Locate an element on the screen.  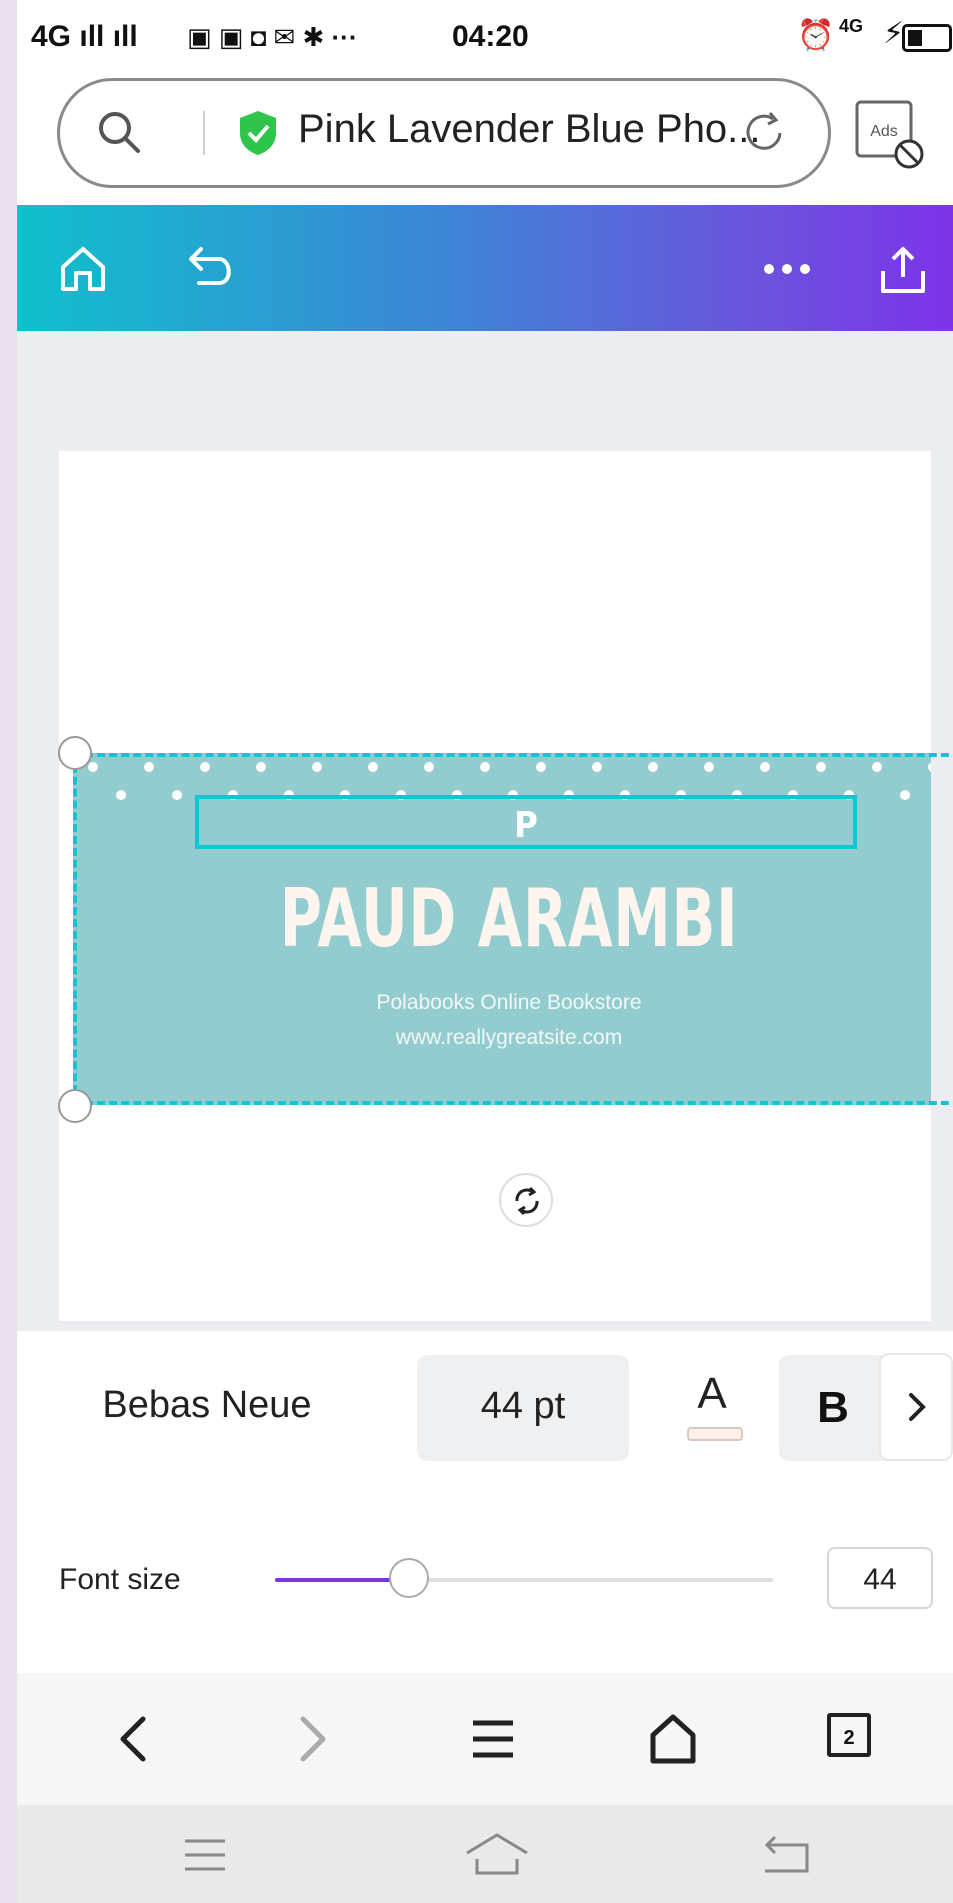
recent-apps-icon is located at coordinates (205, 1855).